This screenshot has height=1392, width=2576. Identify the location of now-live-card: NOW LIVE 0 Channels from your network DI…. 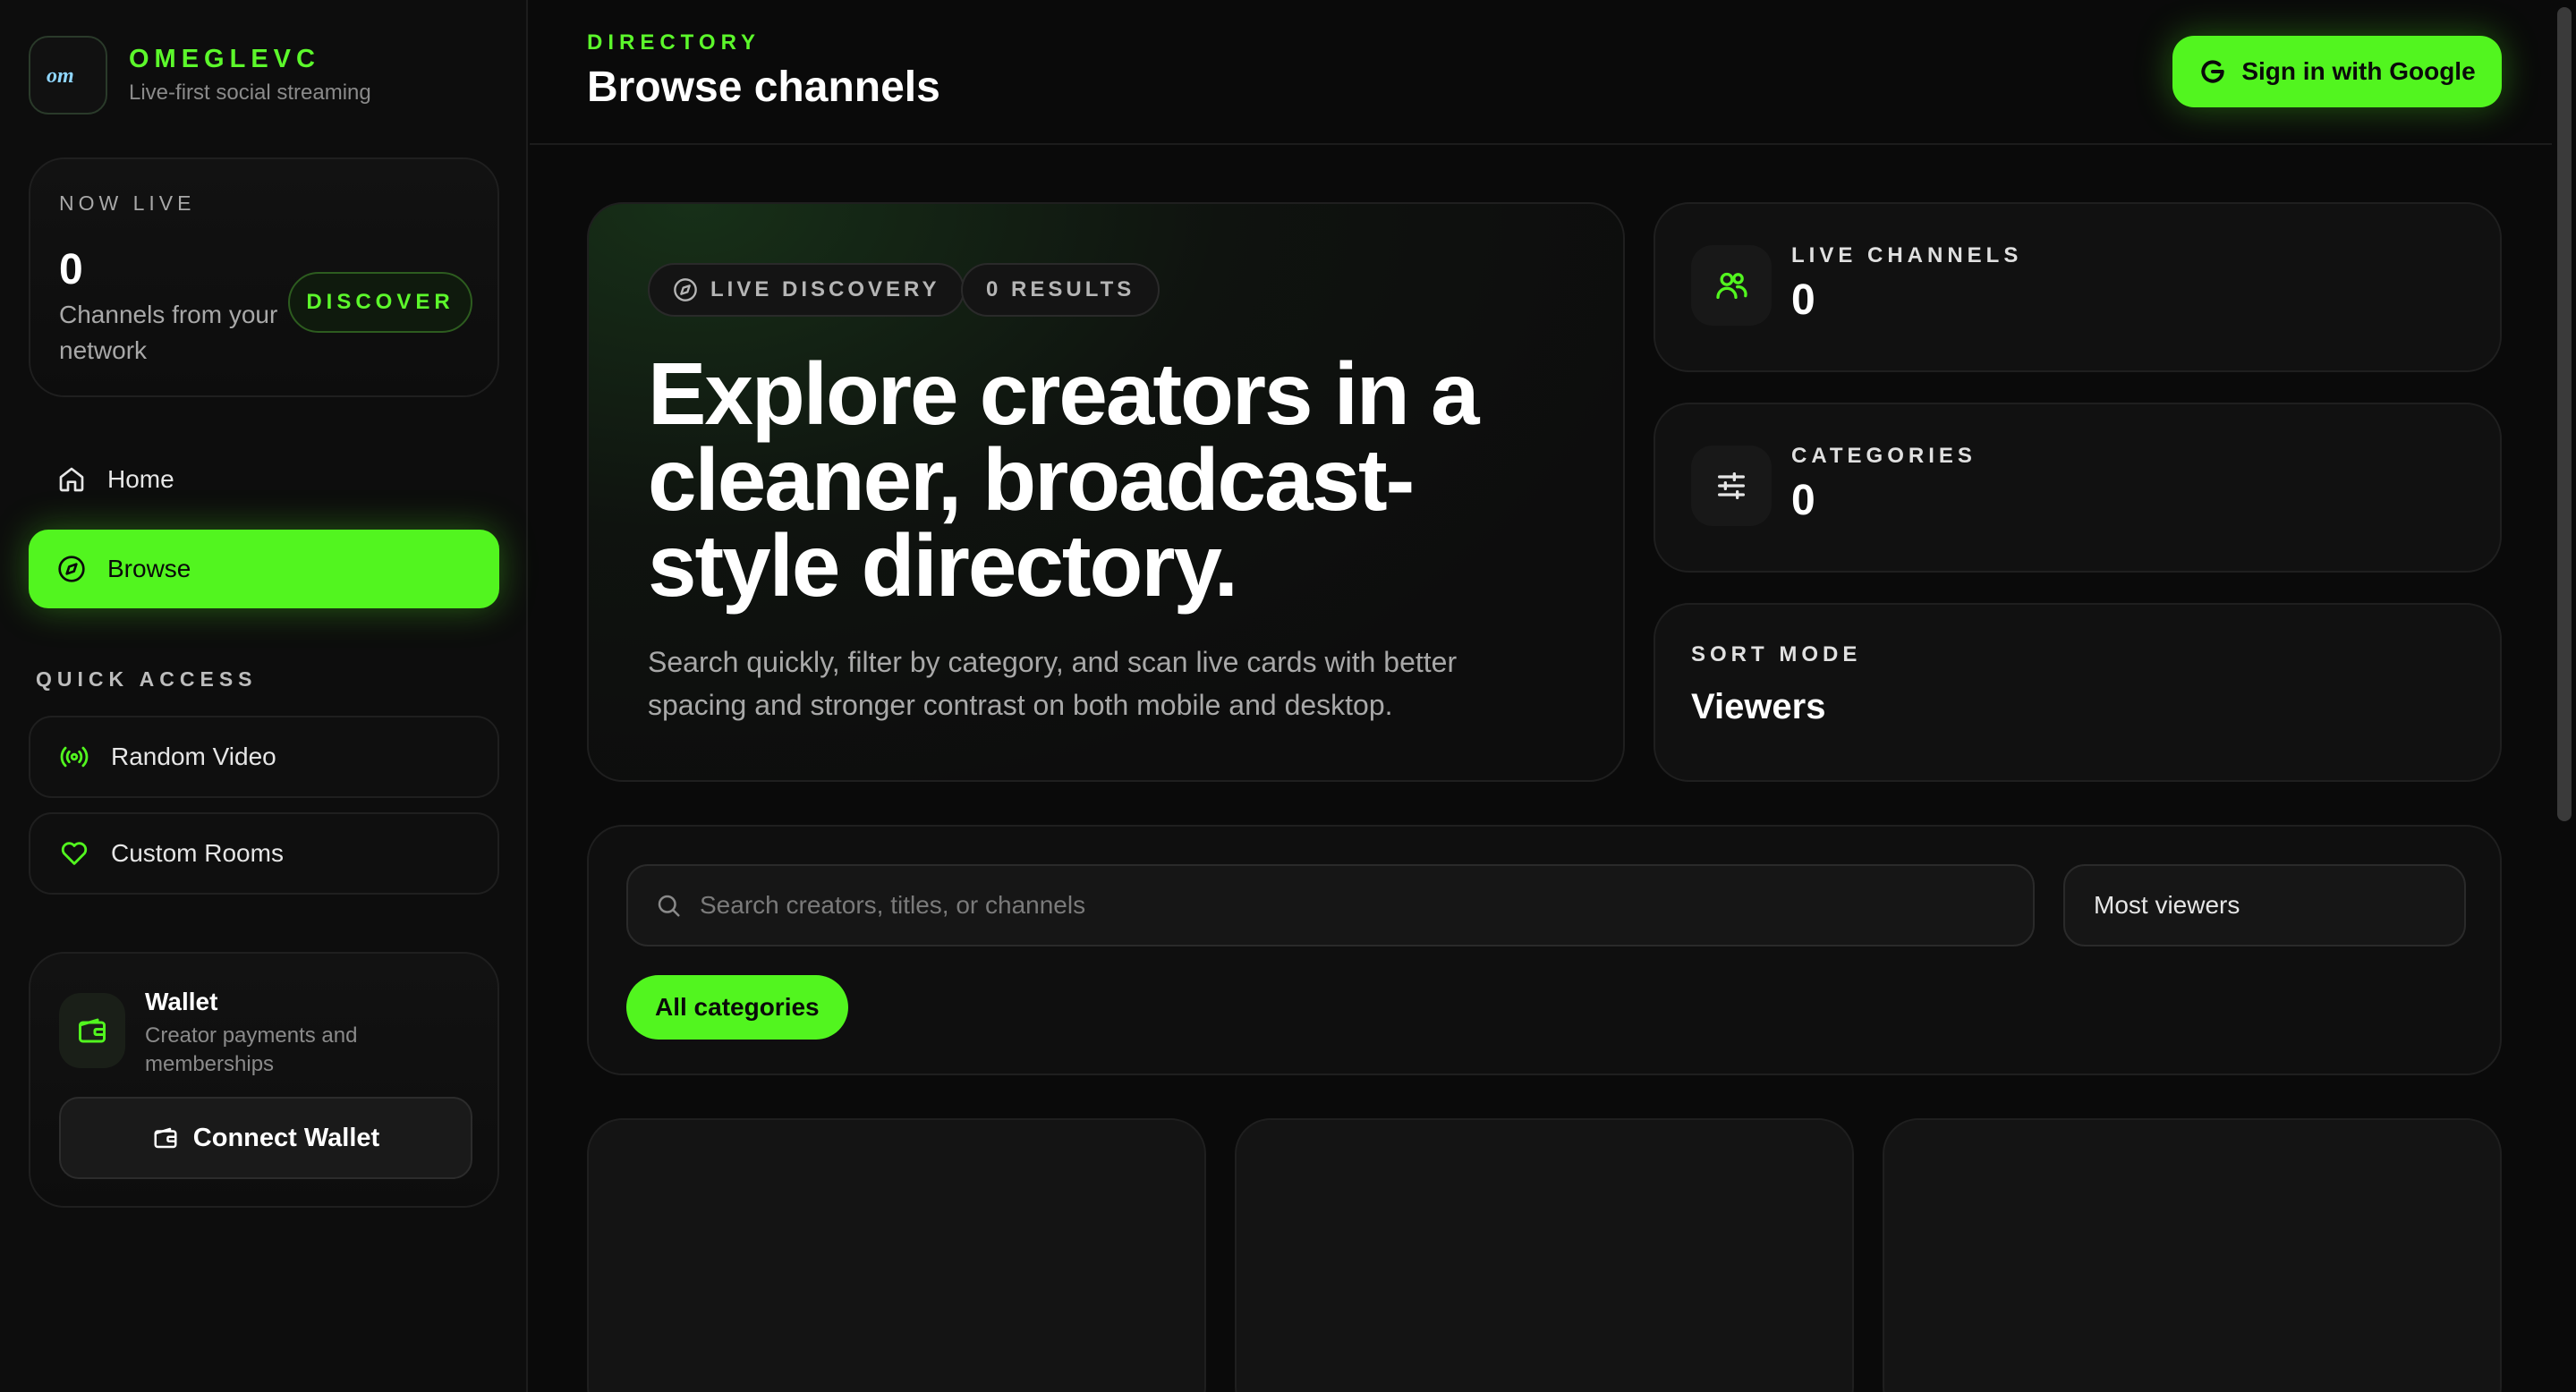
(264, 277).